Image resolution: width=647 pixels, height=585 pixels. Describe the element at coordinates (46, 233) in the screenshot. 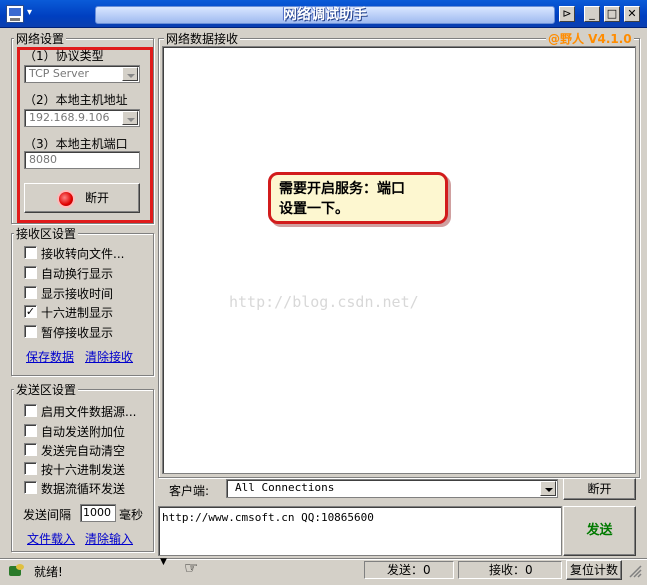

I see `receive-settings-title: 接收区设置` at that location.